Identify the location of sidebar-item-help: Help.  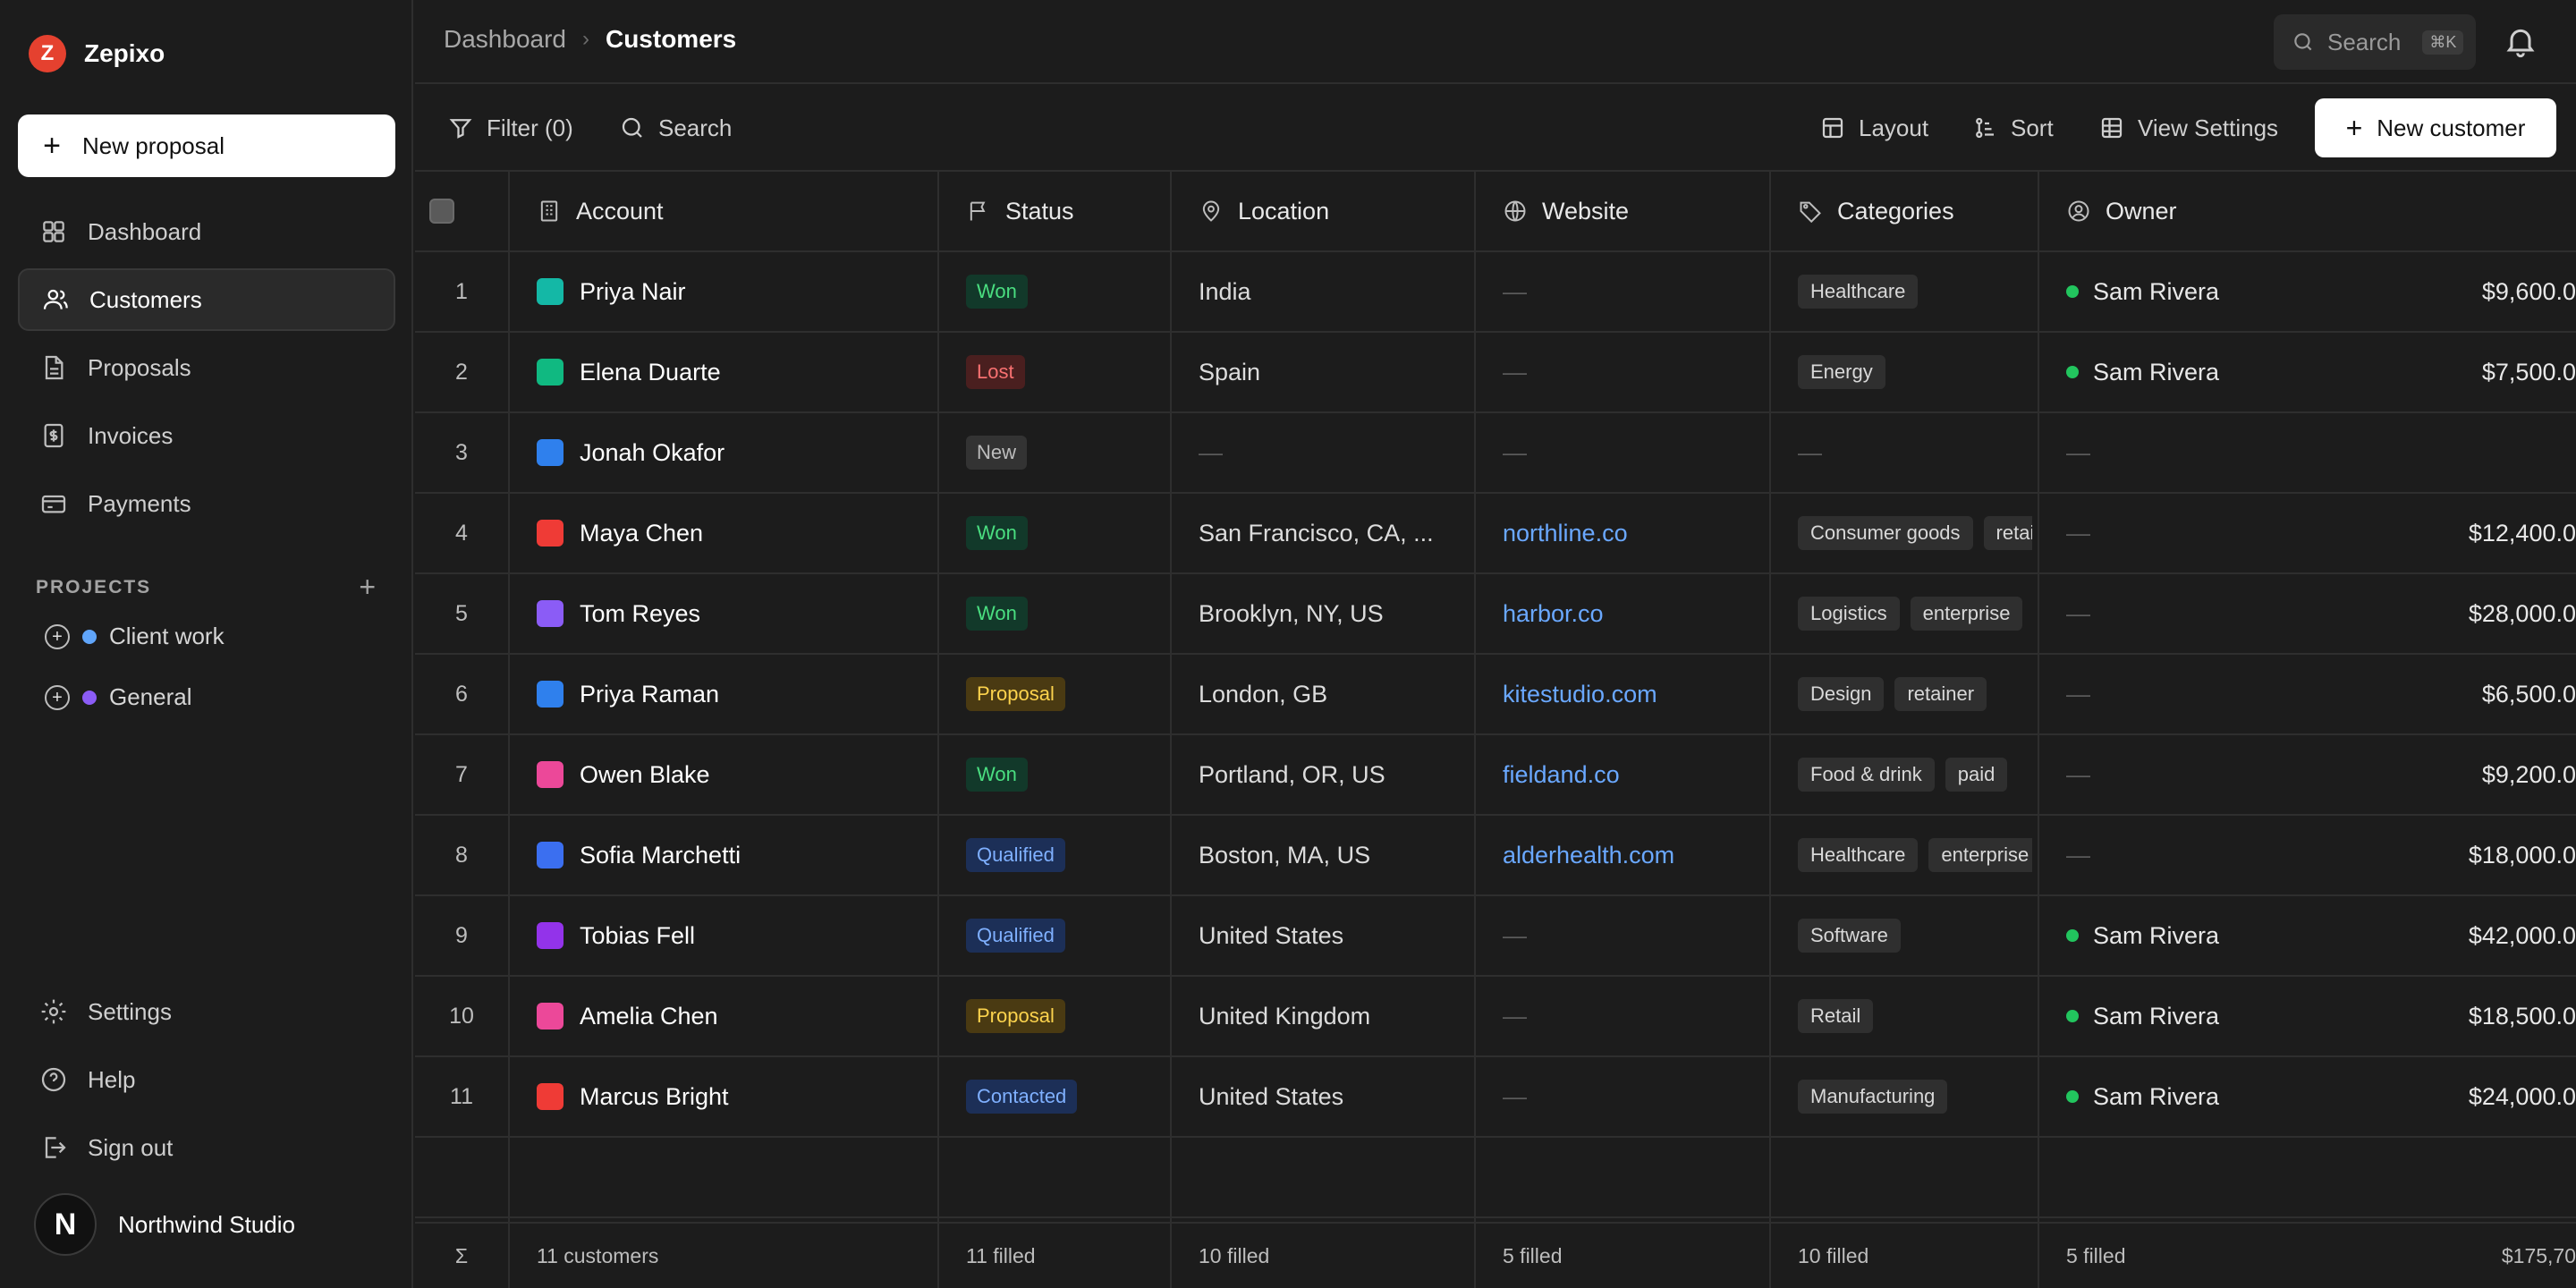
(206, 1079).